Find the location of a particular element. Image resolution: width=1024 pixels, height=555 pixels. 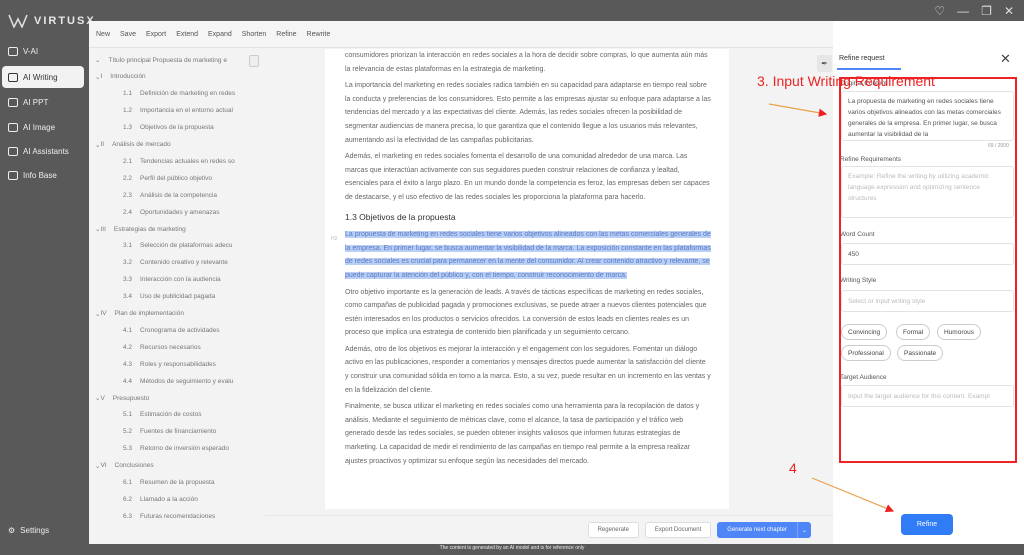

toc-item: ⌄ I Introducción is located at coordinates (120, 77).